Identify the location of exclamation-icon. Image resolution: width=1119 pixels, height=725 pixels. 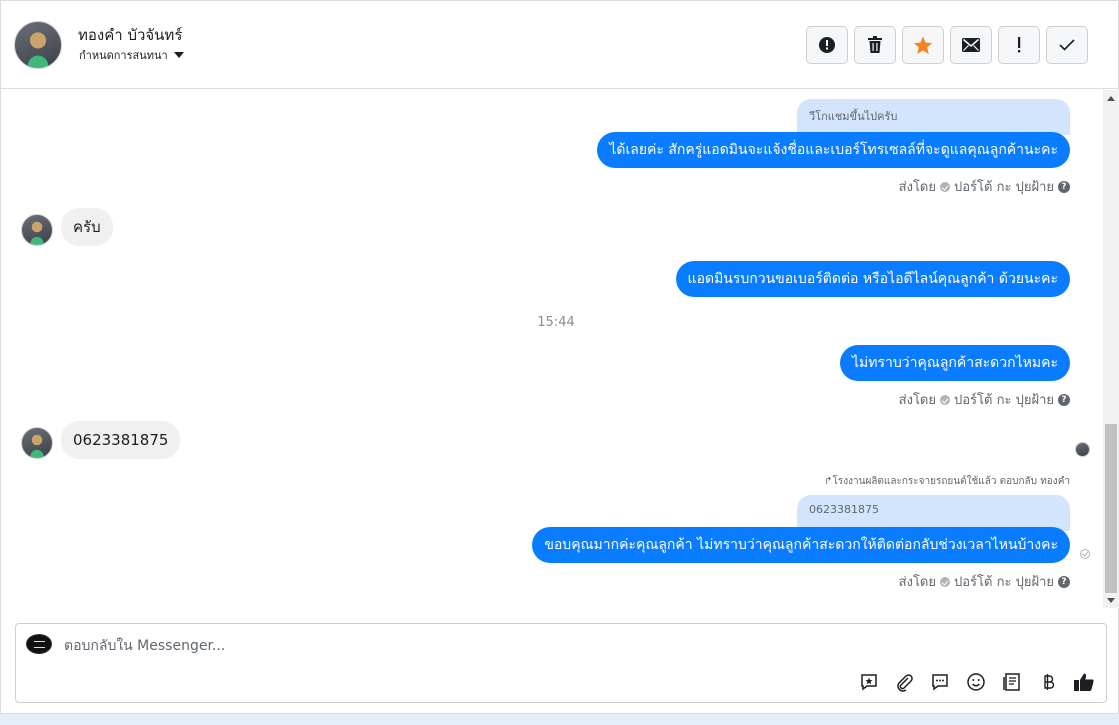
(1019, 45).